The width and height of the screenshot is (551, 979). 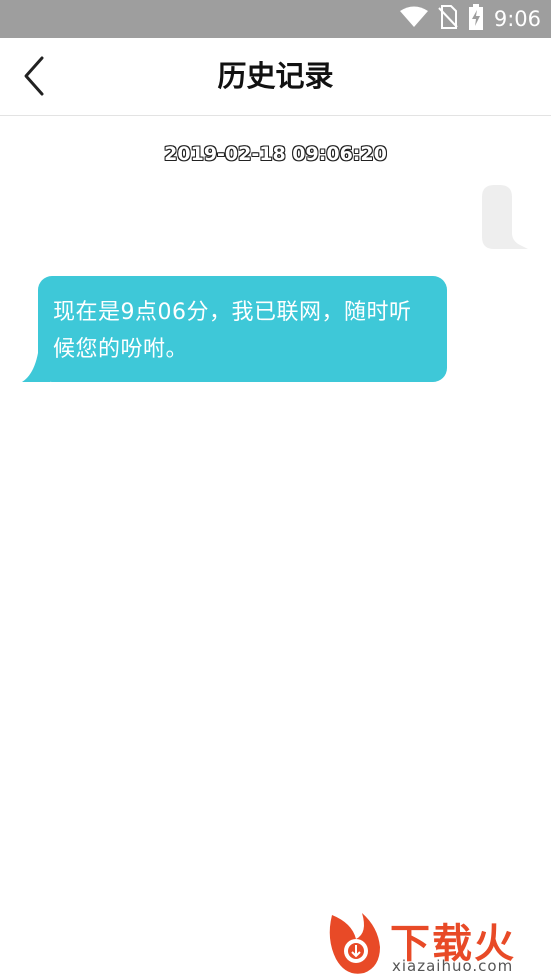 What do you see at coordinates (232, 331) in the screenshot?
I see `bot-message-text: 现在是9点06分，我已联网，随时听候您的吩咐。` at bounding box center [232, 331].